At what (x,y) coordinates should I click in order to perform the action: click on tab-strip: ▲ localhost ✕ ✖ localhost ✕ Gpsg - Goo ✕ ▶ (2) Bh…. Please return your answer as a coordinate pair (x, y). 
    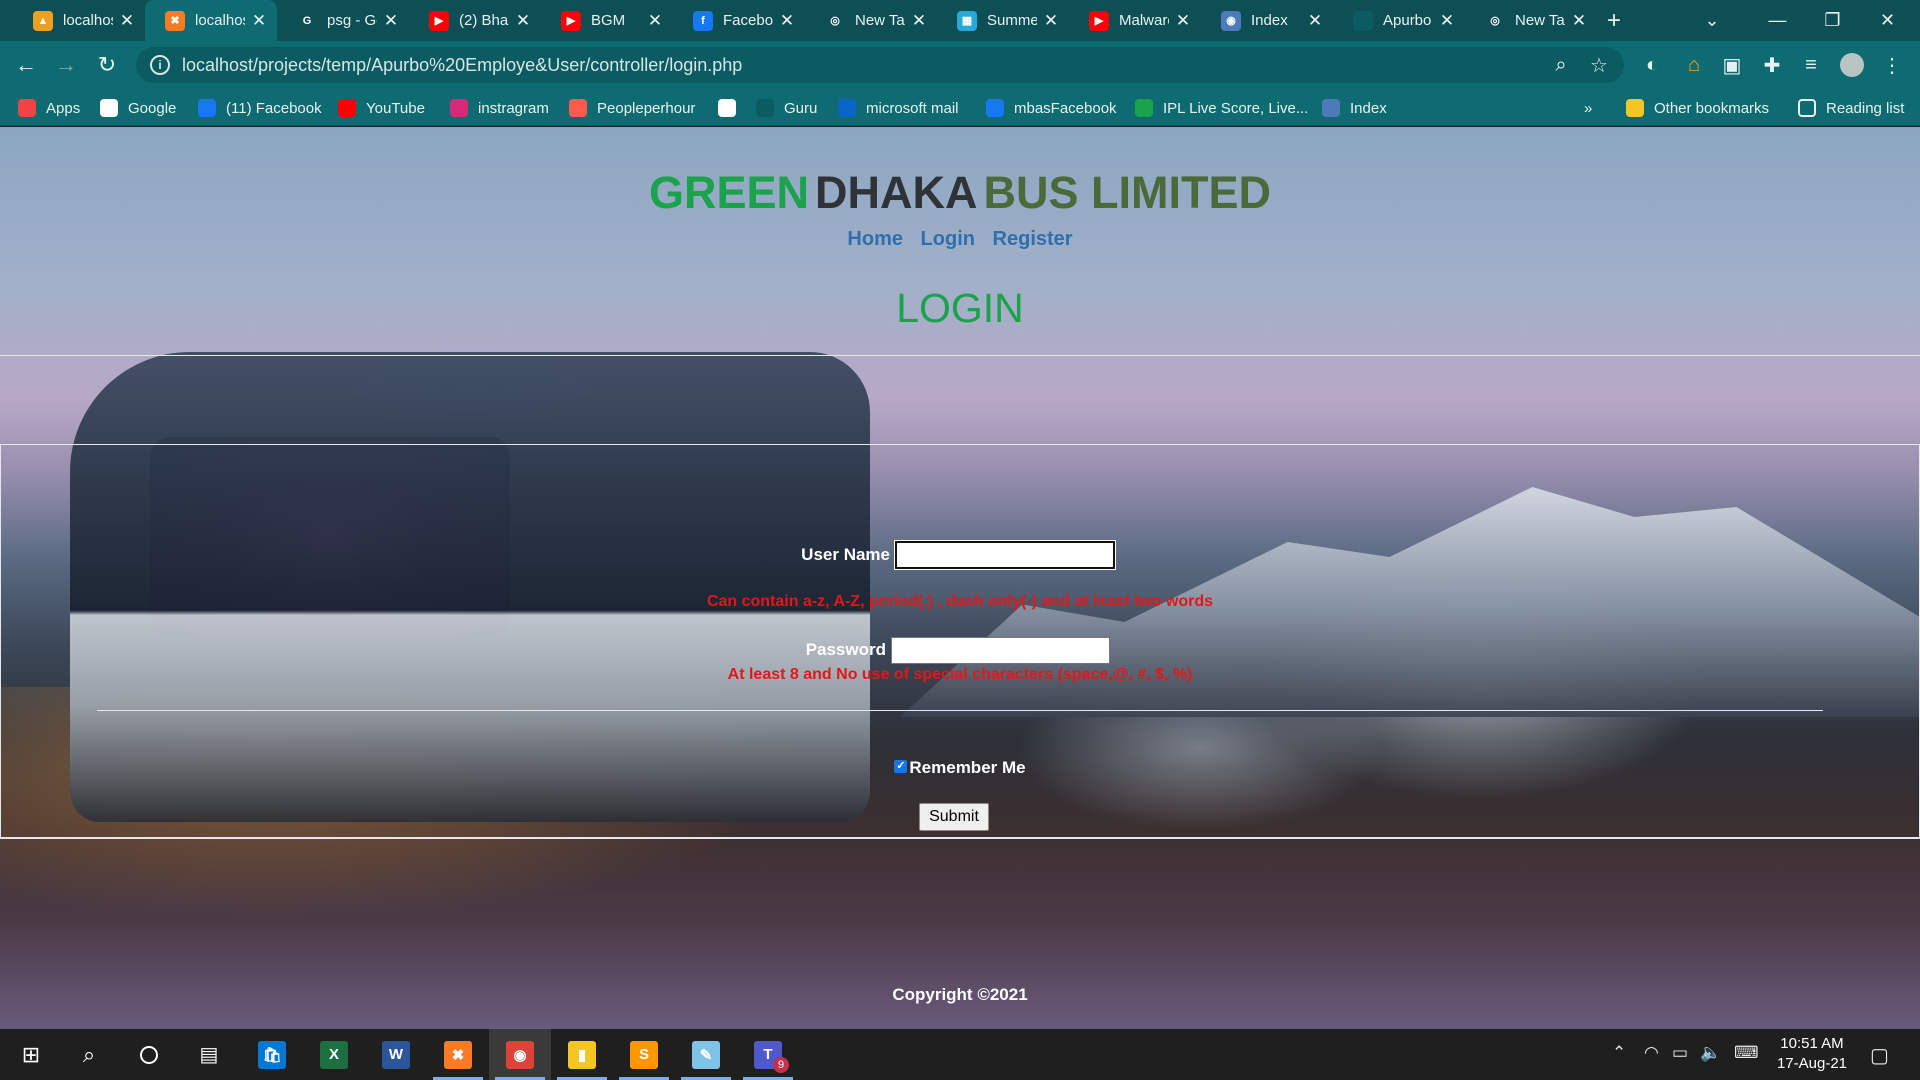
    Looking at the image, I should click on (960, 20).